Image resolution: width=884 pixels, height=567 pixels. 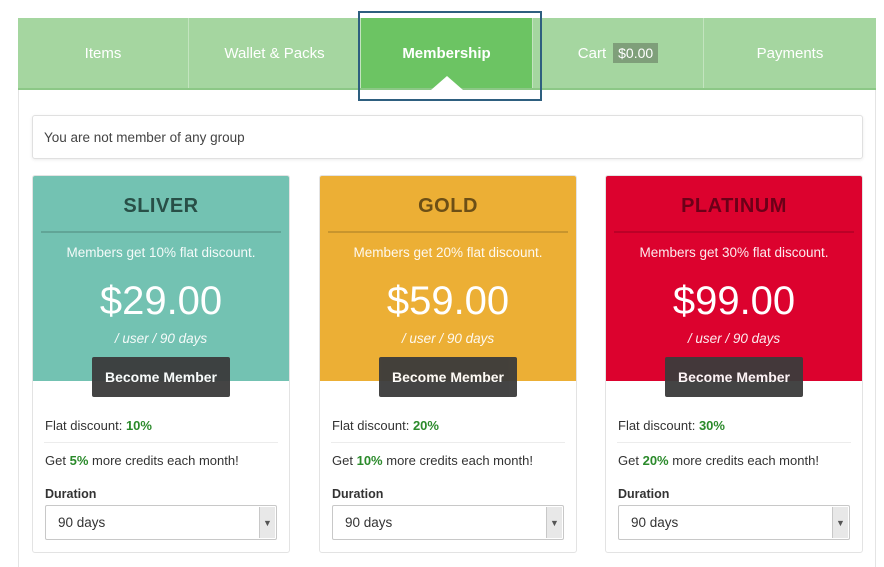 I want to click on flat-discount-line: Flat discount: 20%, so click(x=385, y=425).